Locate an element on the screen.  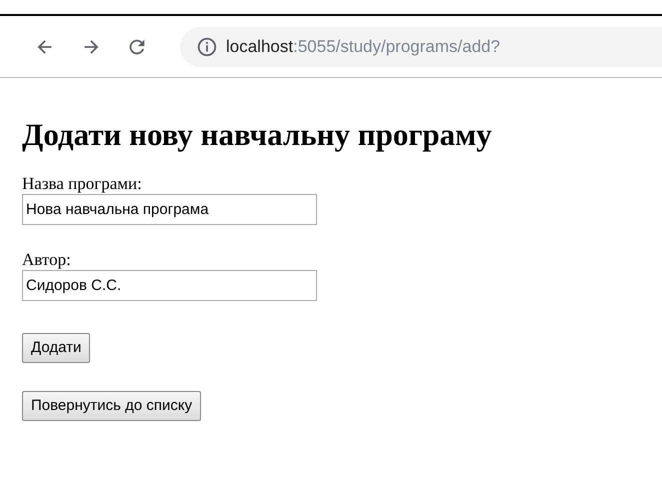
address-bar: localhost:5055/study/programs/add? is located at coordinates (421, 46).